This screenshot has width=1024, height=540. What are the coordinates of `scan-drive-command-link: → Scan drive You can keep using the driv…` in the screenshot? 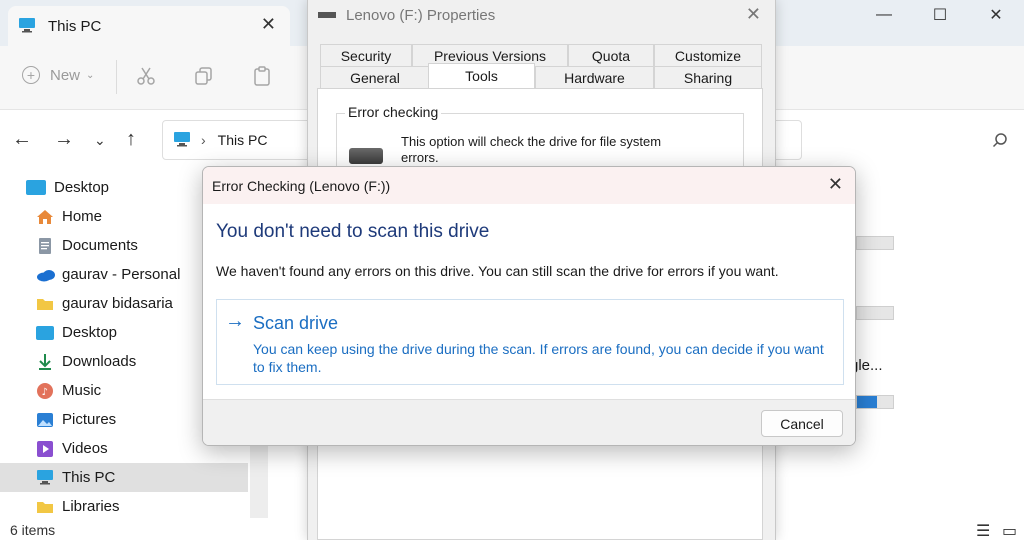 It's located at (530, 342).